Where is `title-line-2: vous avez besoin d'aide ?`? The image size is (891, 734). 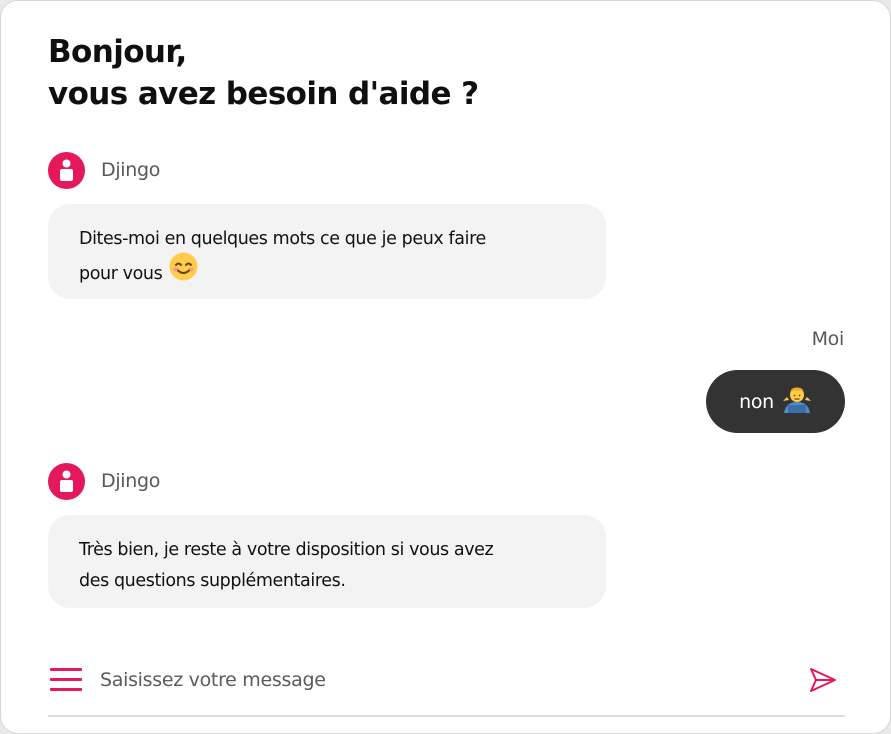 title-line-2: vous avez besoin d'aide ? is located at coordinates (263, 94).